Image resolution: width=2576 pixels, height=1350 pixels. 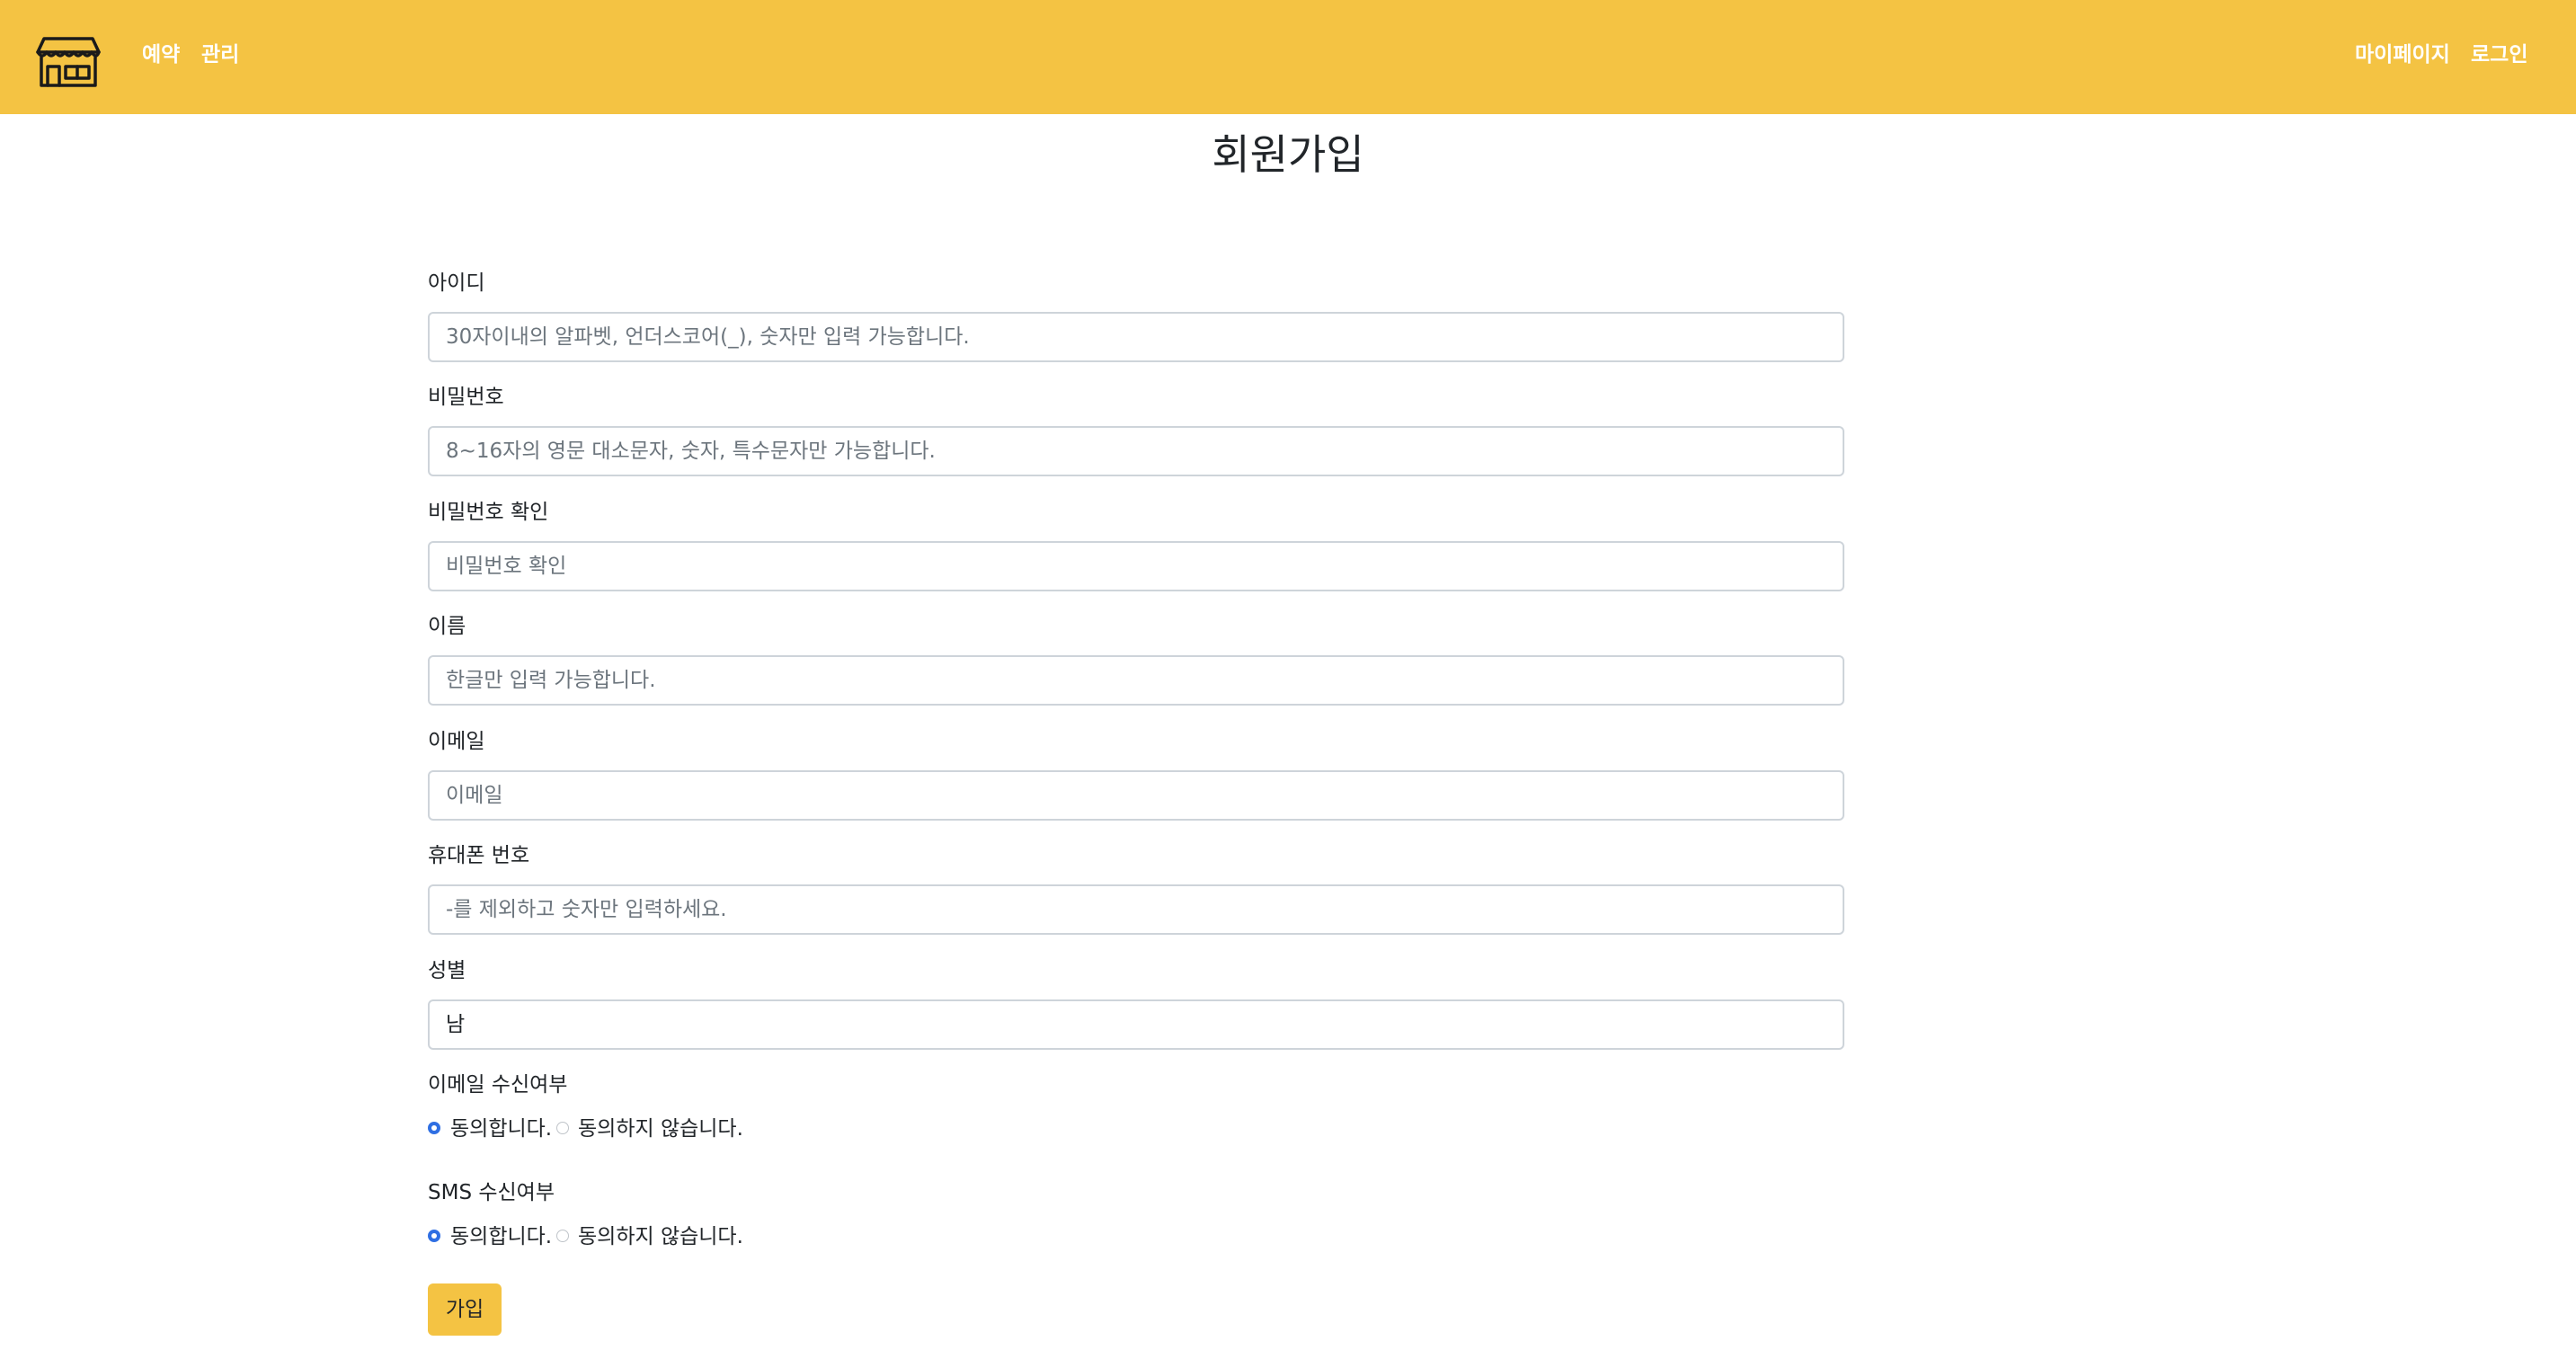 What do you see at coordinates (1288, 57) in the screenshot?
I see `top-navbar: 예약 관리 마이페이지 로그인` at bounding box center [1288, 57].